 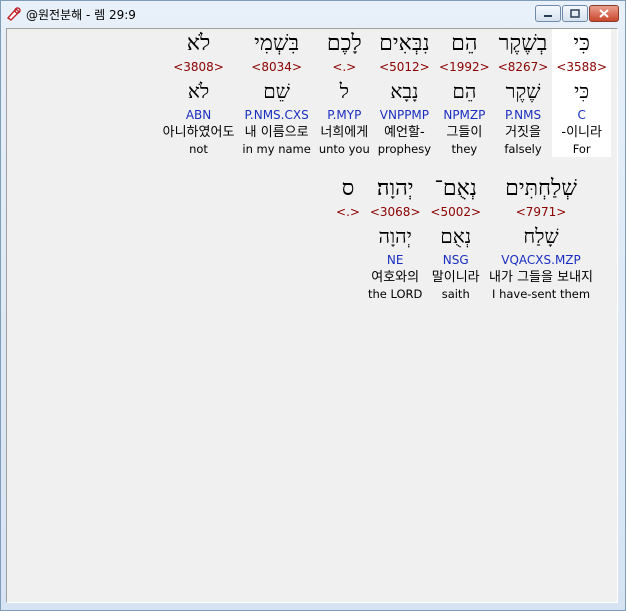 I want to click on close-button, so click(x=604, y=13).